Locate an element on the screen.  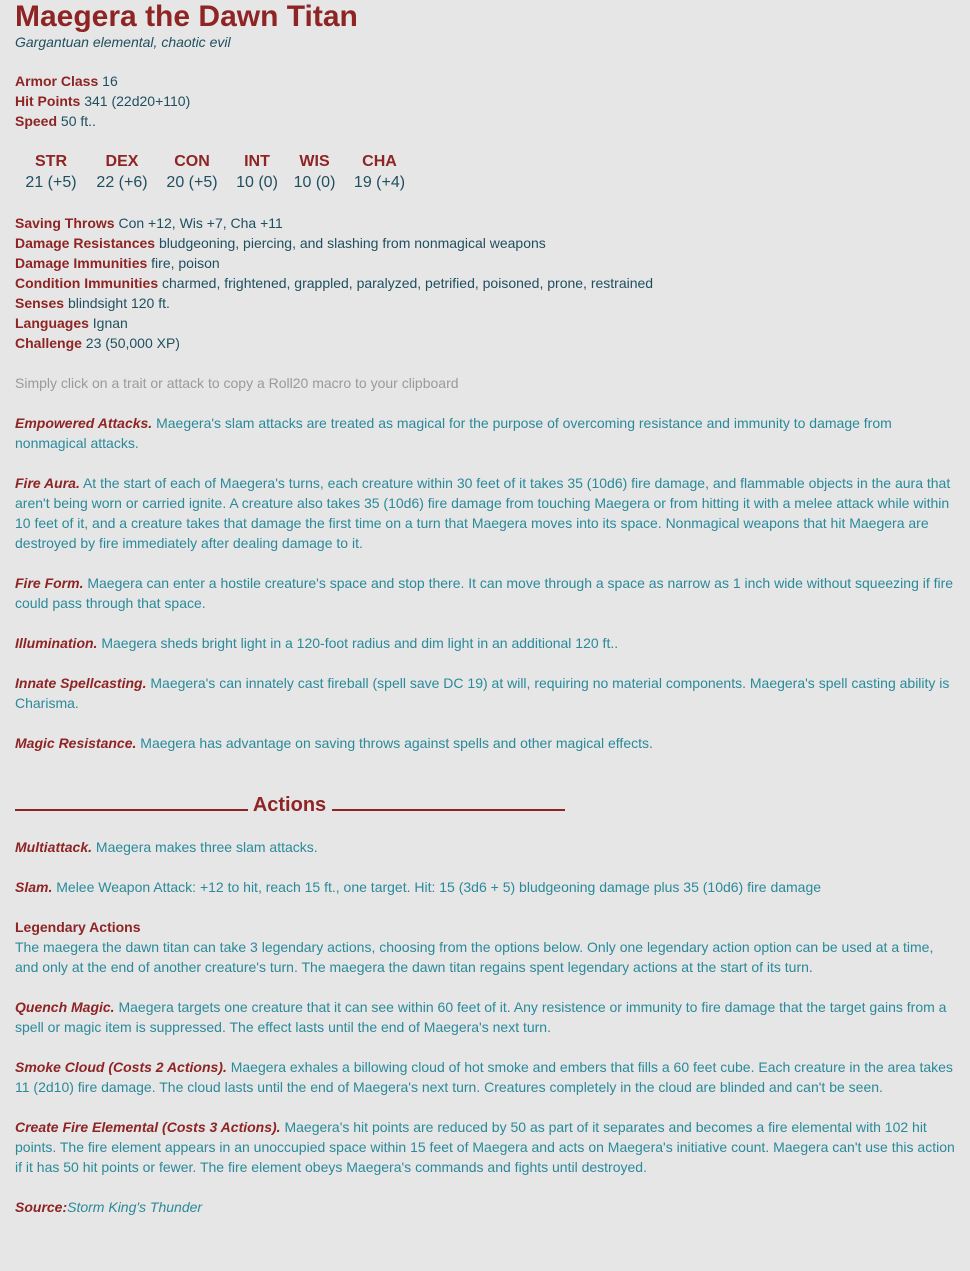
stat-label: Armor Class is located at coordinates (57, 81).